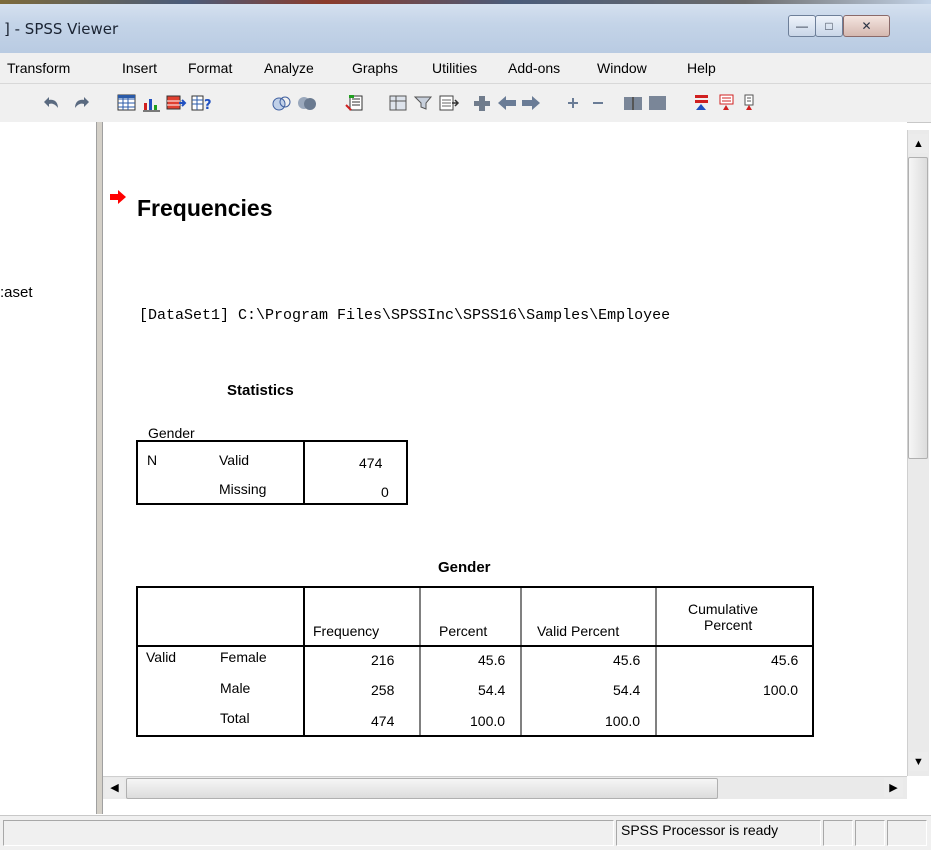 This screenshot has width=931, height=850. What do you see at coordinates (449, 103) in the screenshot?
I see `insert-output-icon` at bounding box center [449, 103].